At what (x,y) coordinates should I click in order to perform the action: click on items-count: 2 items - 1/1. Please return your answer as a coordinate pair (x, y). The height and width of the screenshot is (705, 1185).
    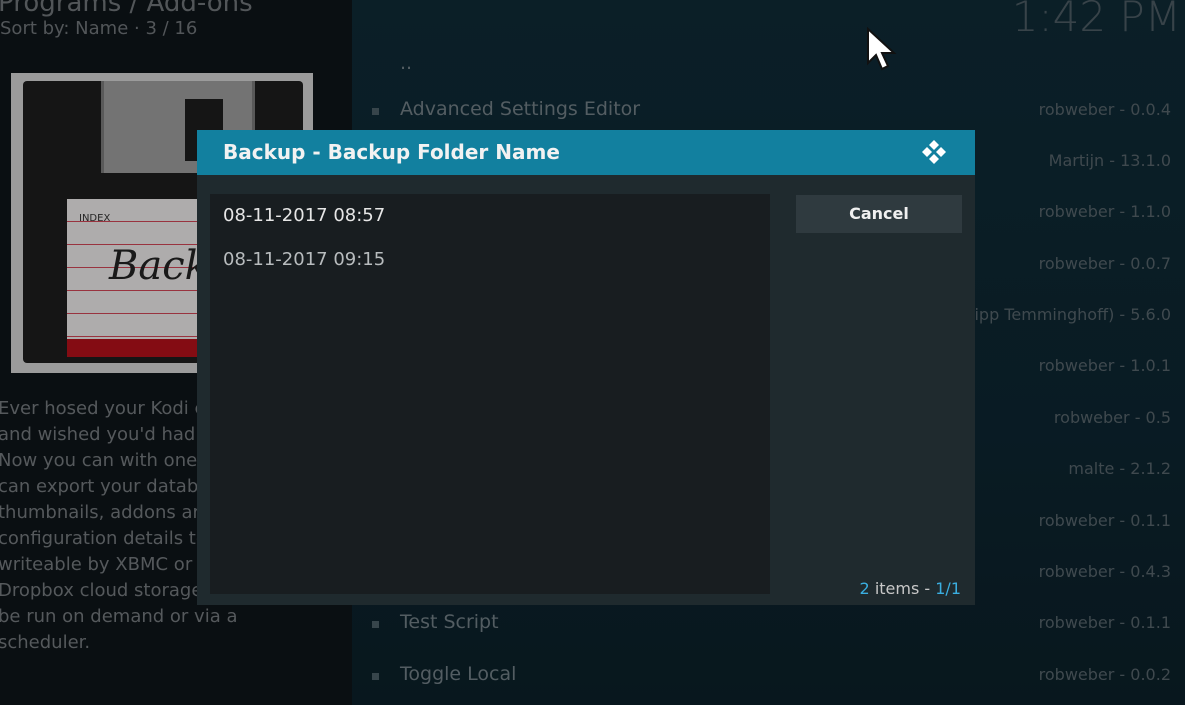
    Looking at the image, I should click on (910, 588).